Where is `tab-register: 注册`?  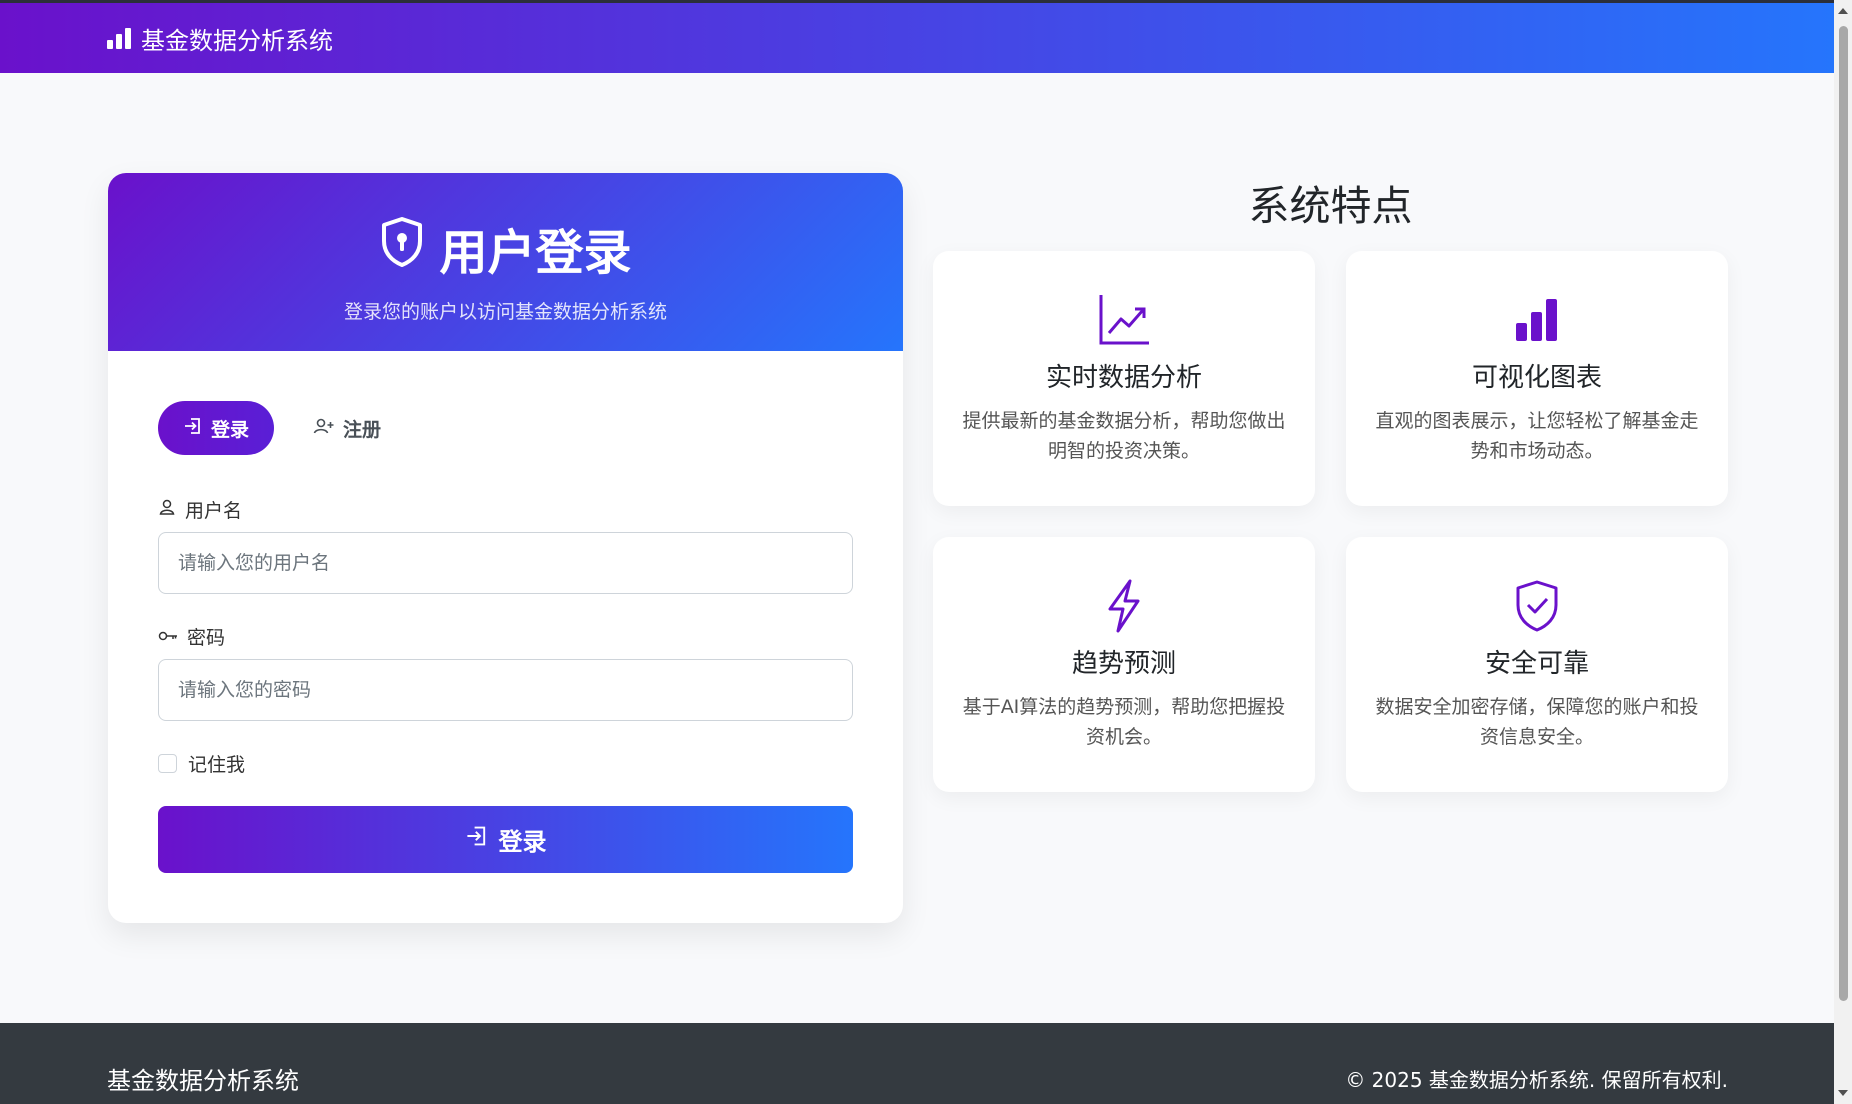
tab-register: 注册 is located at coordinates (347, 428).